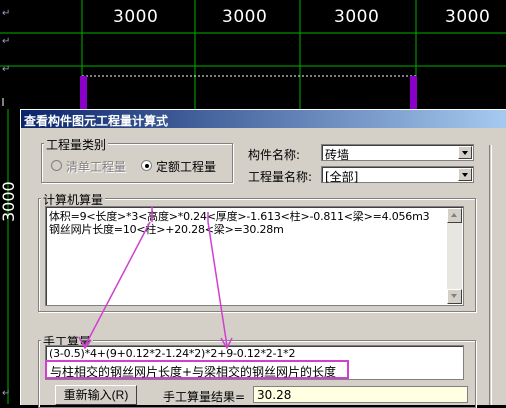 The height and width of the screenshot is (408, 506). I want to click on radio-quota-quantity, so click(146, 165).